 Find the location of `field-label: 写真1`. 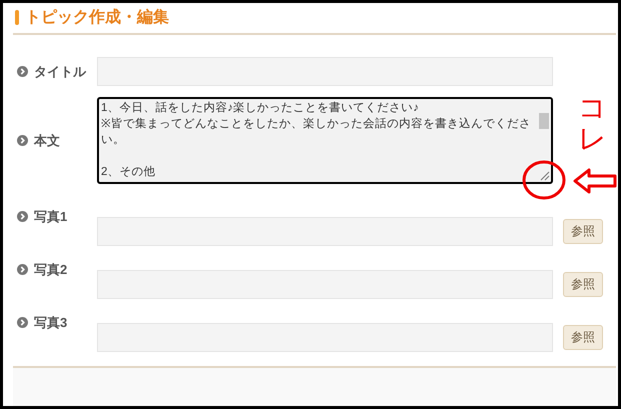

field-label: 写真1 is located at coordinates (51, 217).